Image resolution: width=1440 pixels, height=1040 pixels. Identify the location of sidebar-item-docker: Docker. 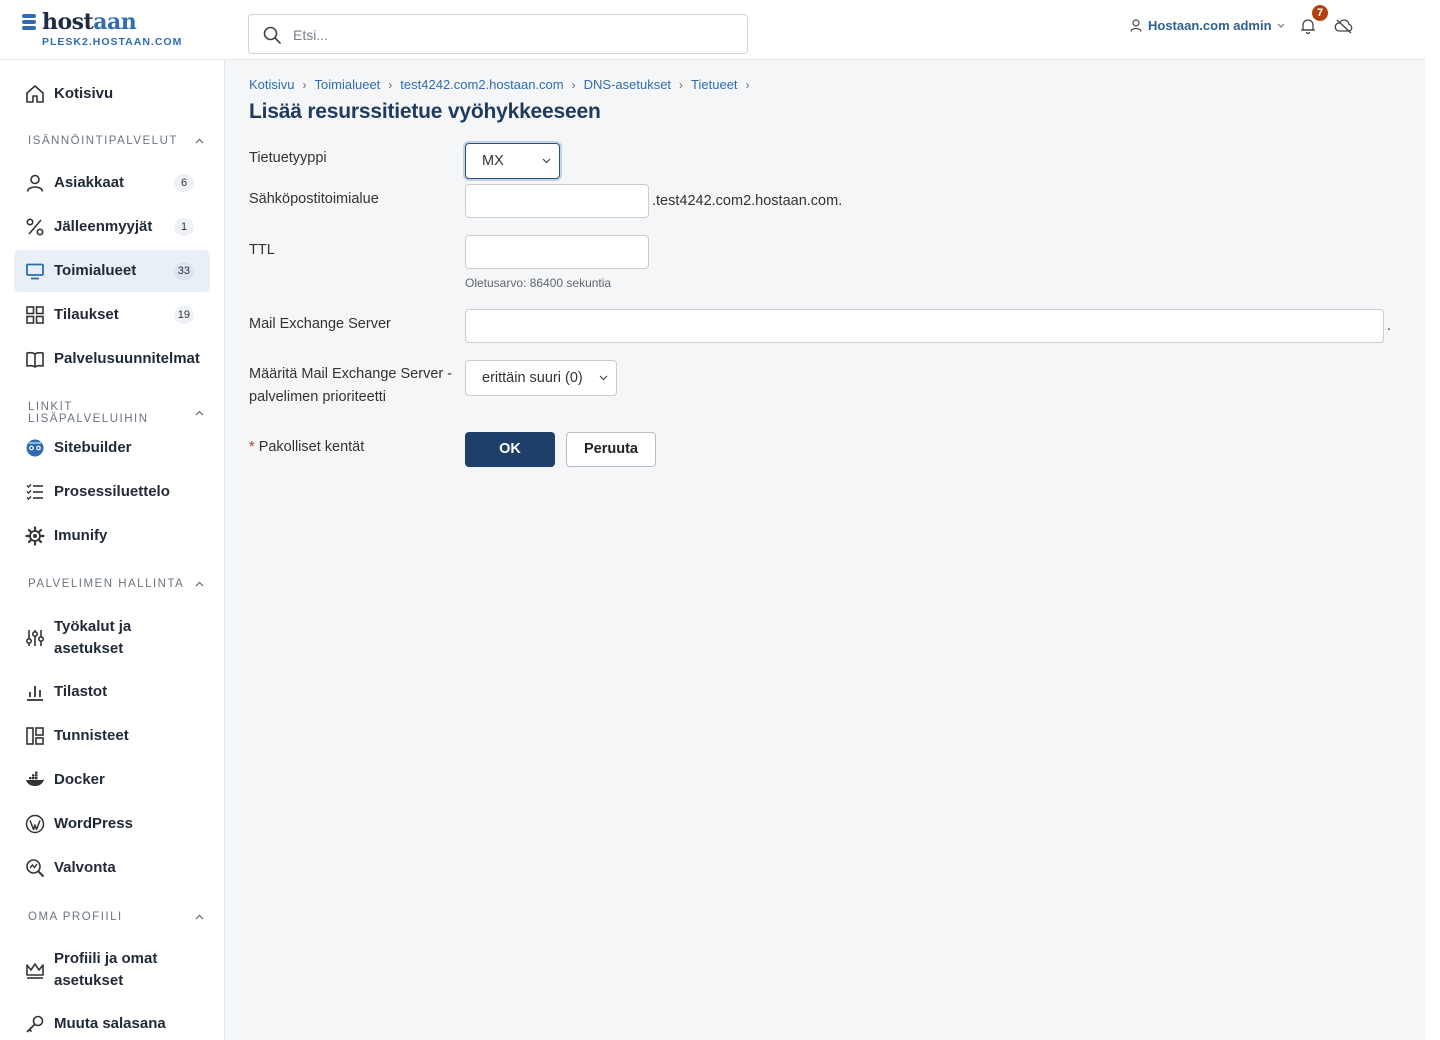
(112, 780).